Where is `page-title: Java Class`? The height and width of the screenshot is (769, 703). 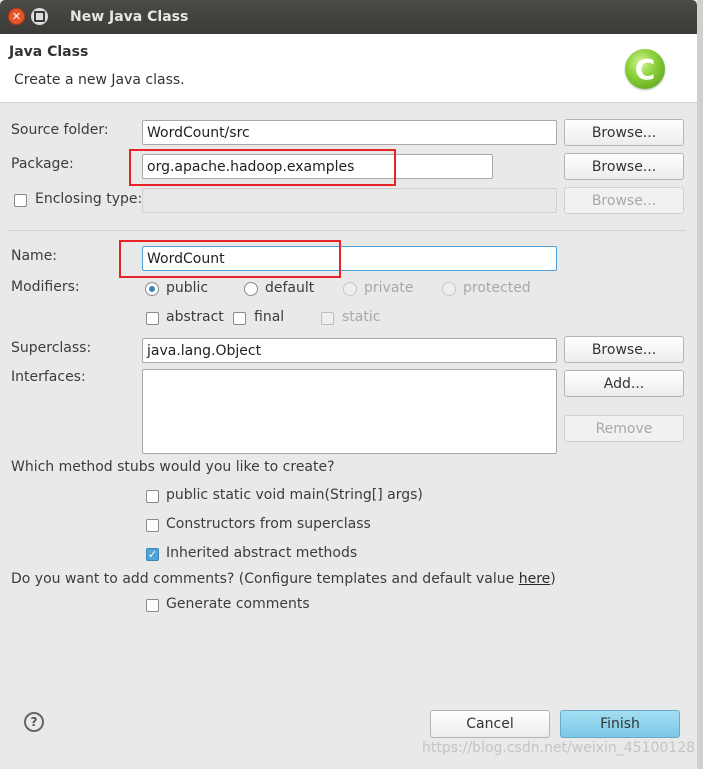
page-title: Java Class is located at coordinates (49, 52).